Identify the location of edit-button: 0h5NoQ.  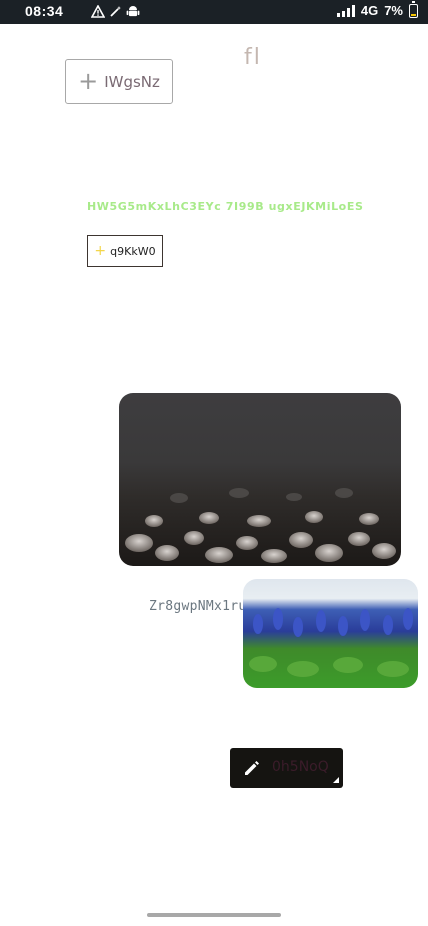
(286, 768).